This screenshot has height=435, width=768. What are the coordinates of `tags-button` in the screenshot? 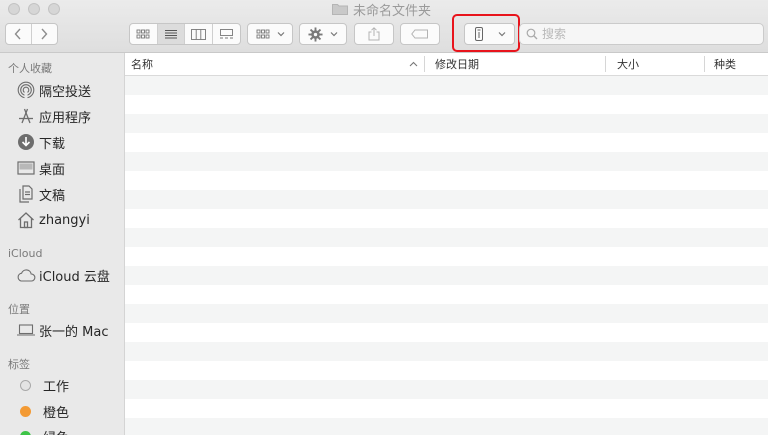 It's located at (420, 34).